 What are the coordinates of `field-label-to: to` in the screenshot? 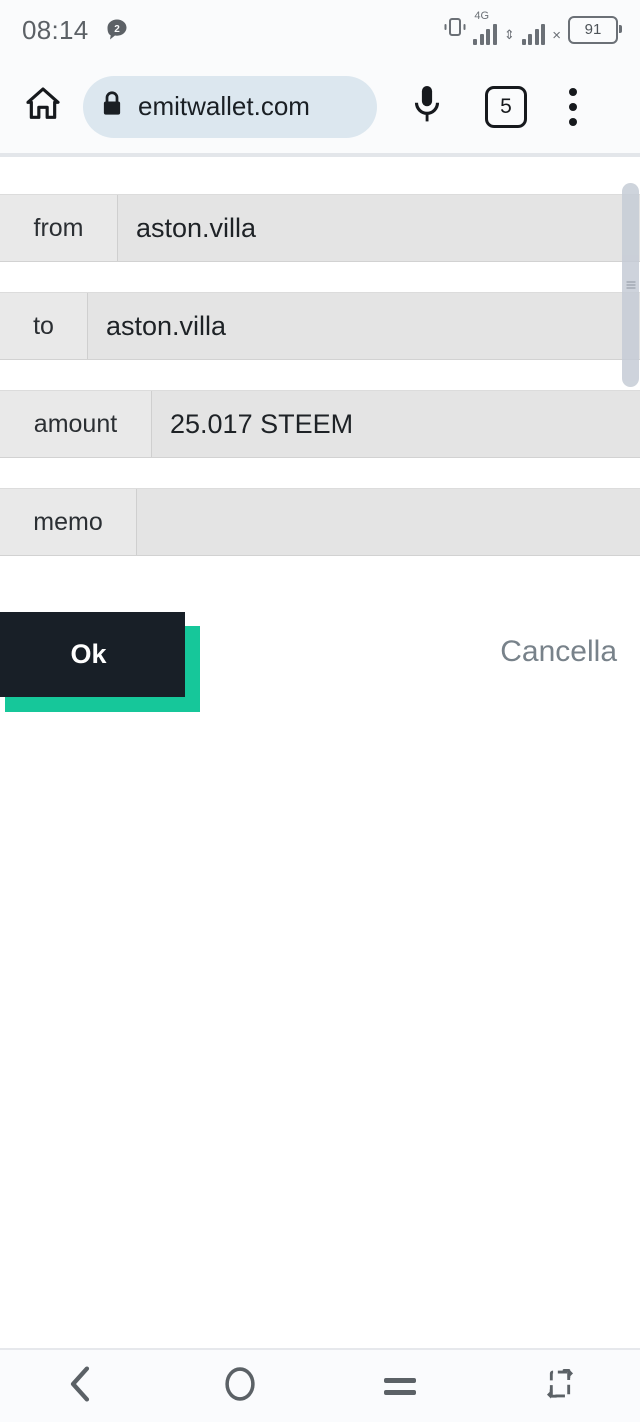 It's located at (44, 326).